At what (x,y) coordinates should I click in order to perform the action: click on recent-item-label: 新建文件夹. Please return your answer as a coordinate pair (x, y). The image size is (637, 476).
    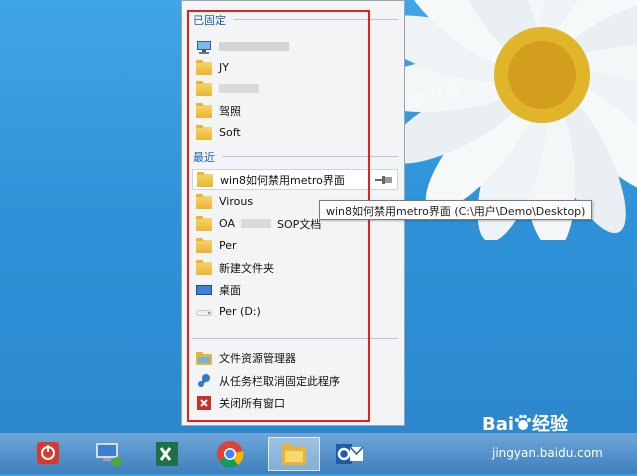
    Looking at the image, I should click on (246, 268).